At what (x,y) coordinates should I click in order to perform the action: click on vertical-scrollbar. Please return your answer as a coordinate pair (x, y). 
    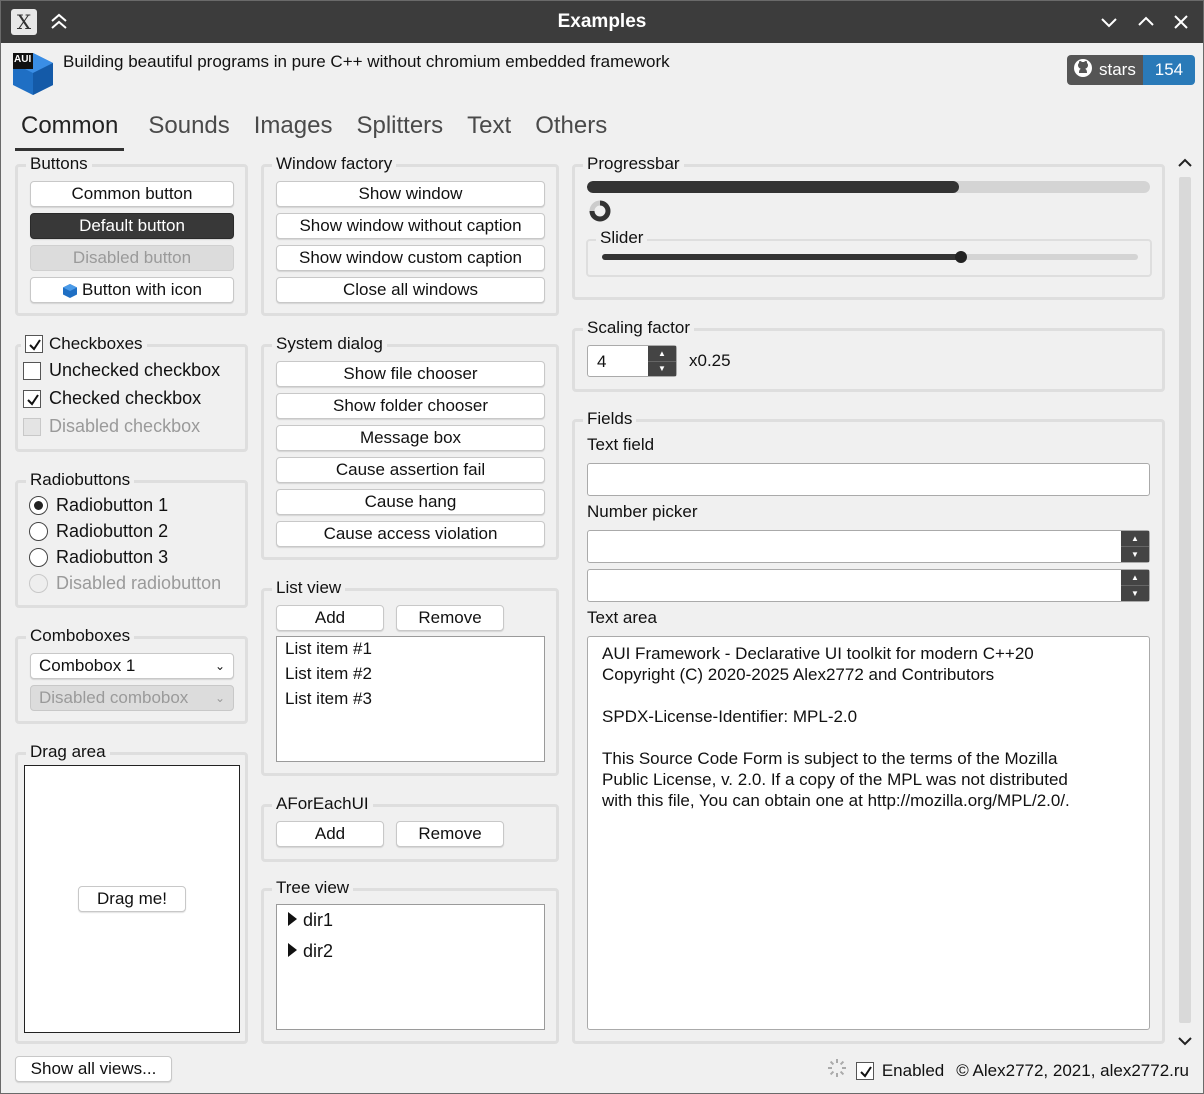
    Looking at the image, I should click on (1185, 602).